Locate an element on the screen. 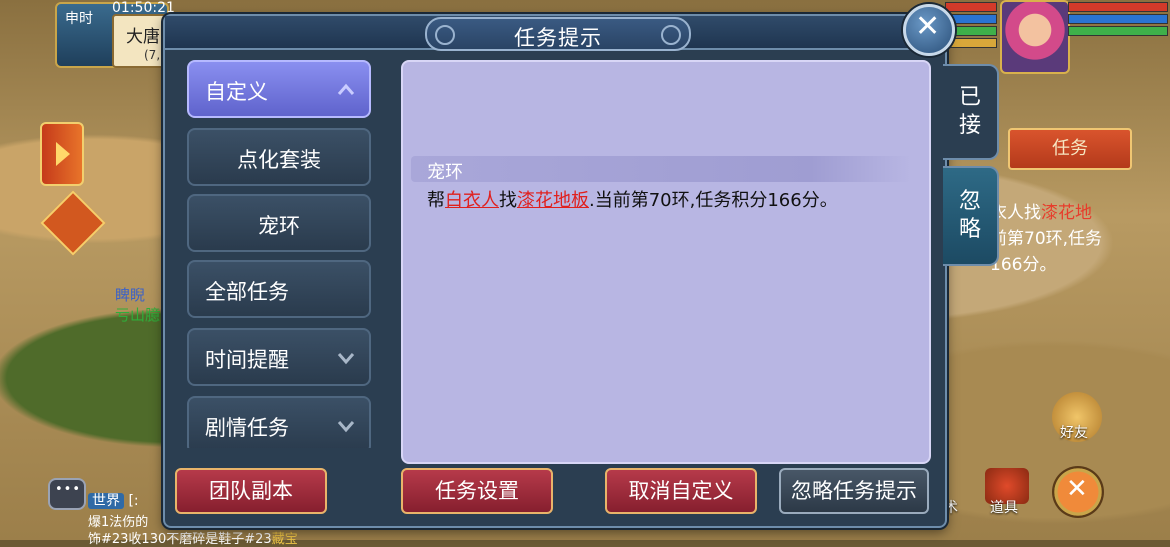 Image resolution: width=1170 pixels, height=547 pixels. chevron-up-icon is located at coordinates (346, 89).